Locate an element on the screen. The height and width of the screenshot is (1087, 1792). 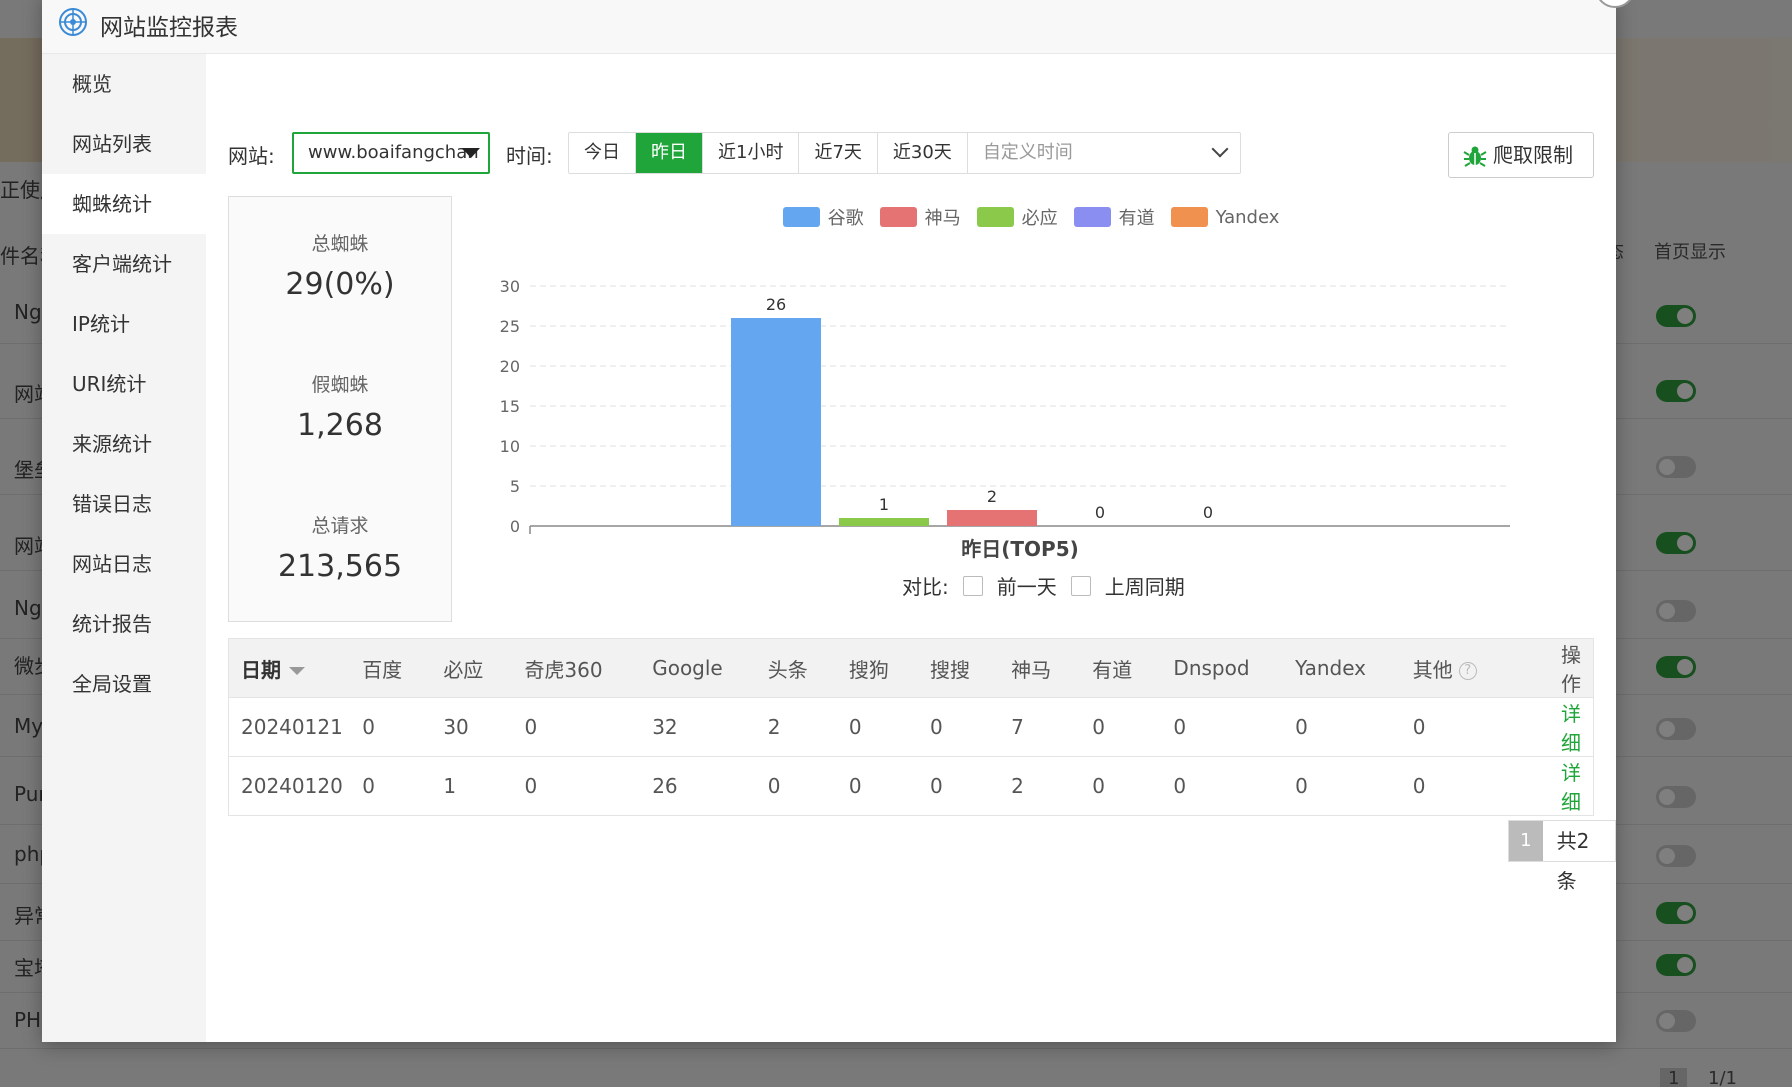
site-select-value: www.boaifangchan is located at coordinates (393, 152).